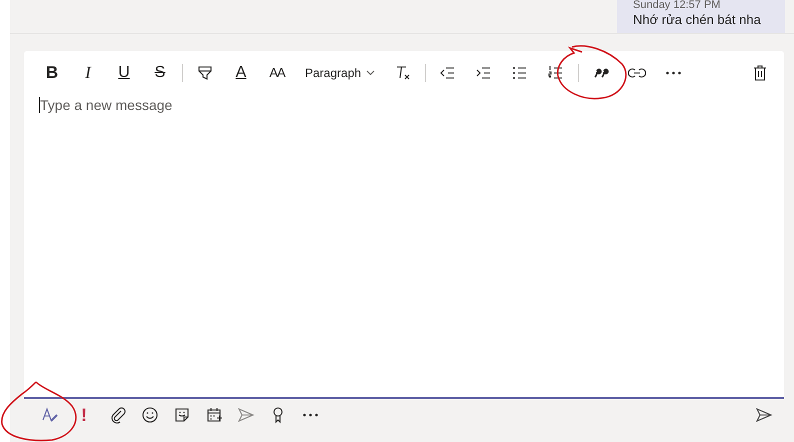 This screenshot has width=794, height=442. I want to click on format-pen-icon, so click(50, 415).